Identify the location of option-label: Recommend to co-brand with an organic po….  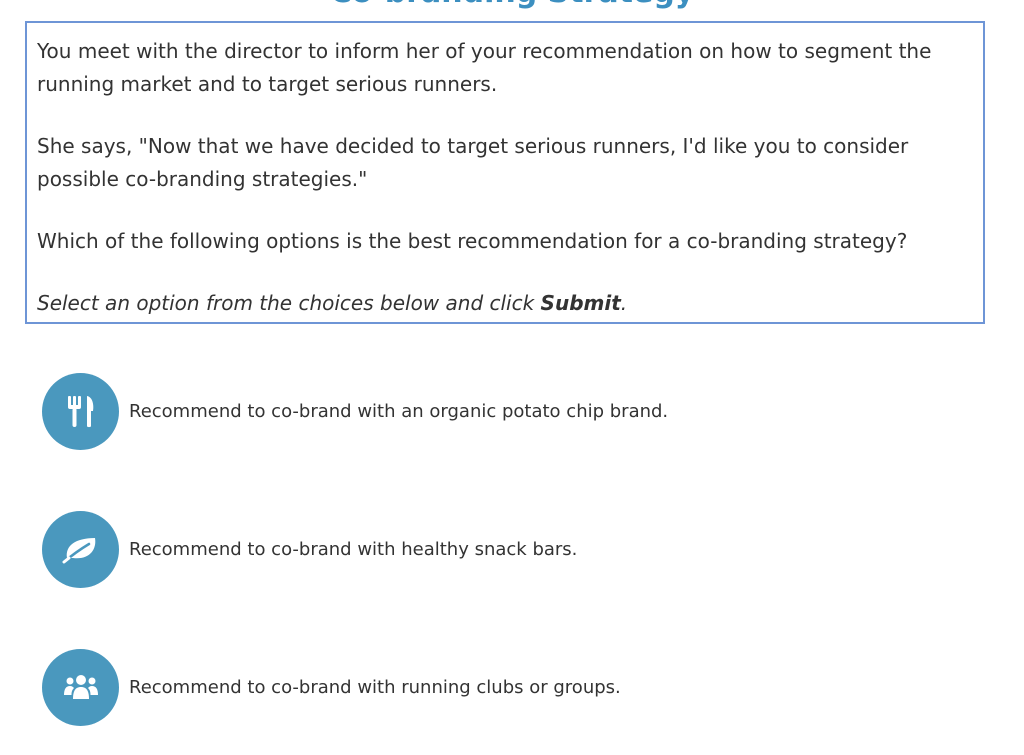
(398, 411).